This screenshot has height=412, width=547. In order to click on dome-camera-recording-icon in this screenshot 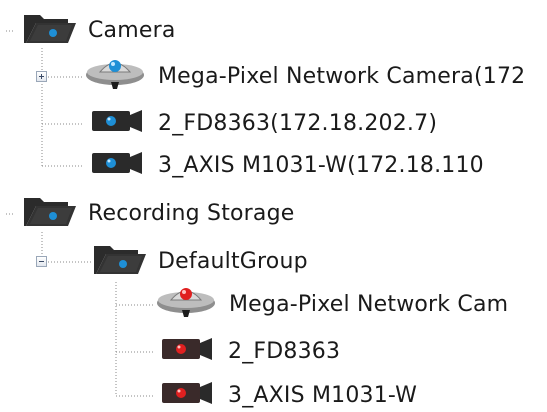, I will do `click(186, 305)`.